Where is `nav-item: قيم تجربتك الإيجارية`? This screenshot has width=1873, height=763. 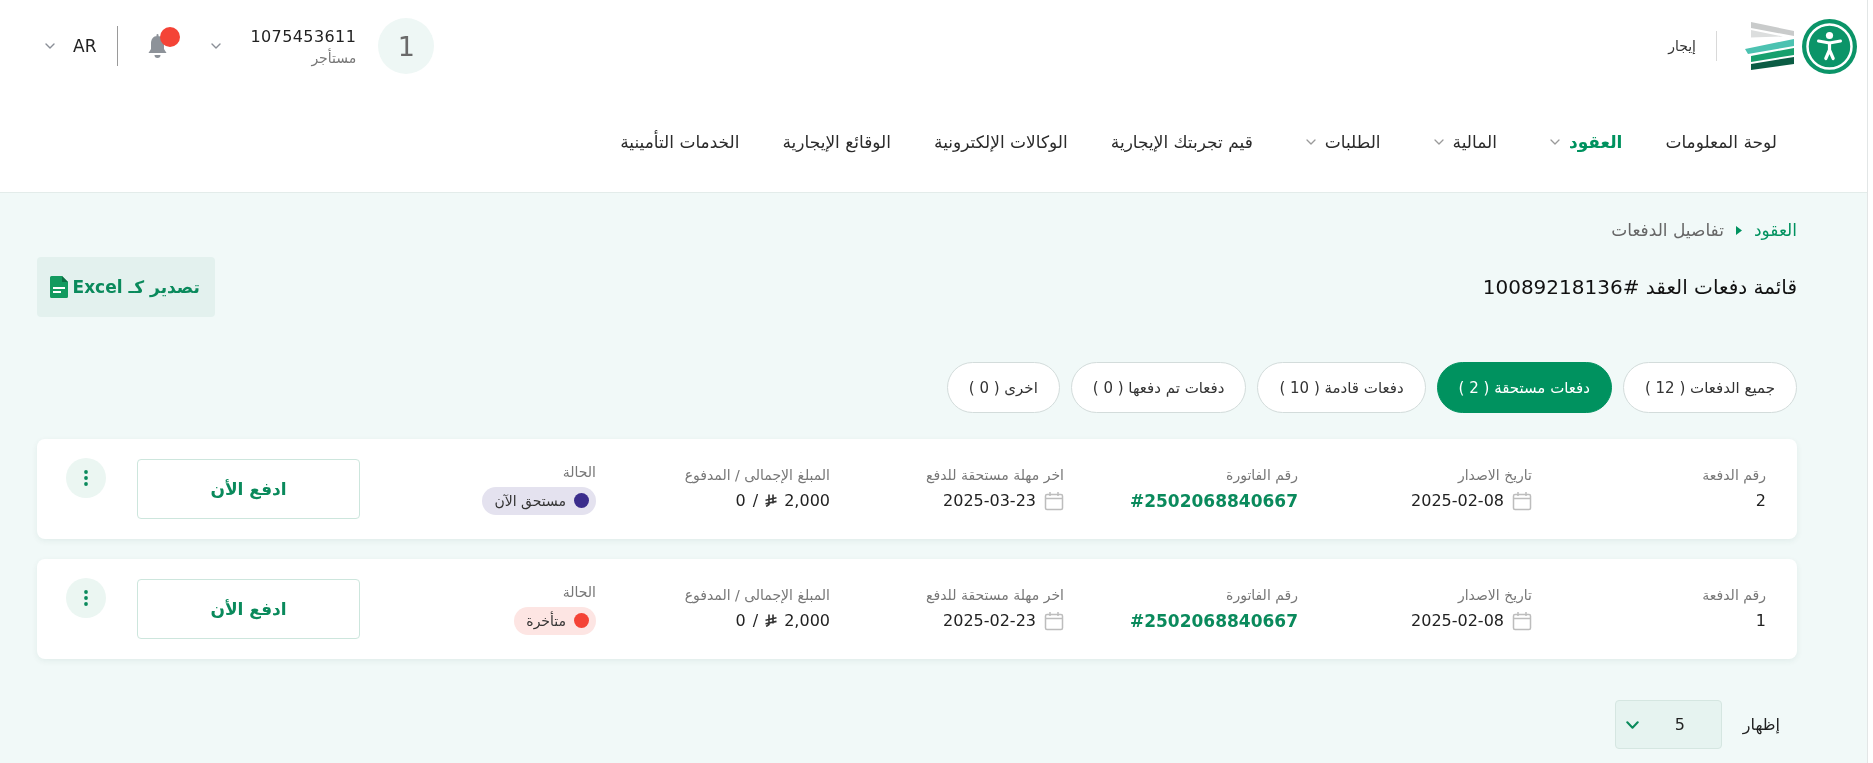 nav-item: قيم تجربتك الإيجارية is located at coordinates (1181, 142).